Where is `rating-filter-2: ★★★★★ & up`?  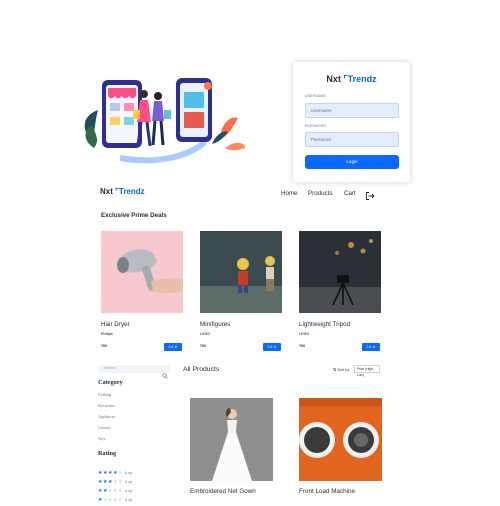 rating-filter-2: ★★★★★ & up is located at coordinates (115, 486).